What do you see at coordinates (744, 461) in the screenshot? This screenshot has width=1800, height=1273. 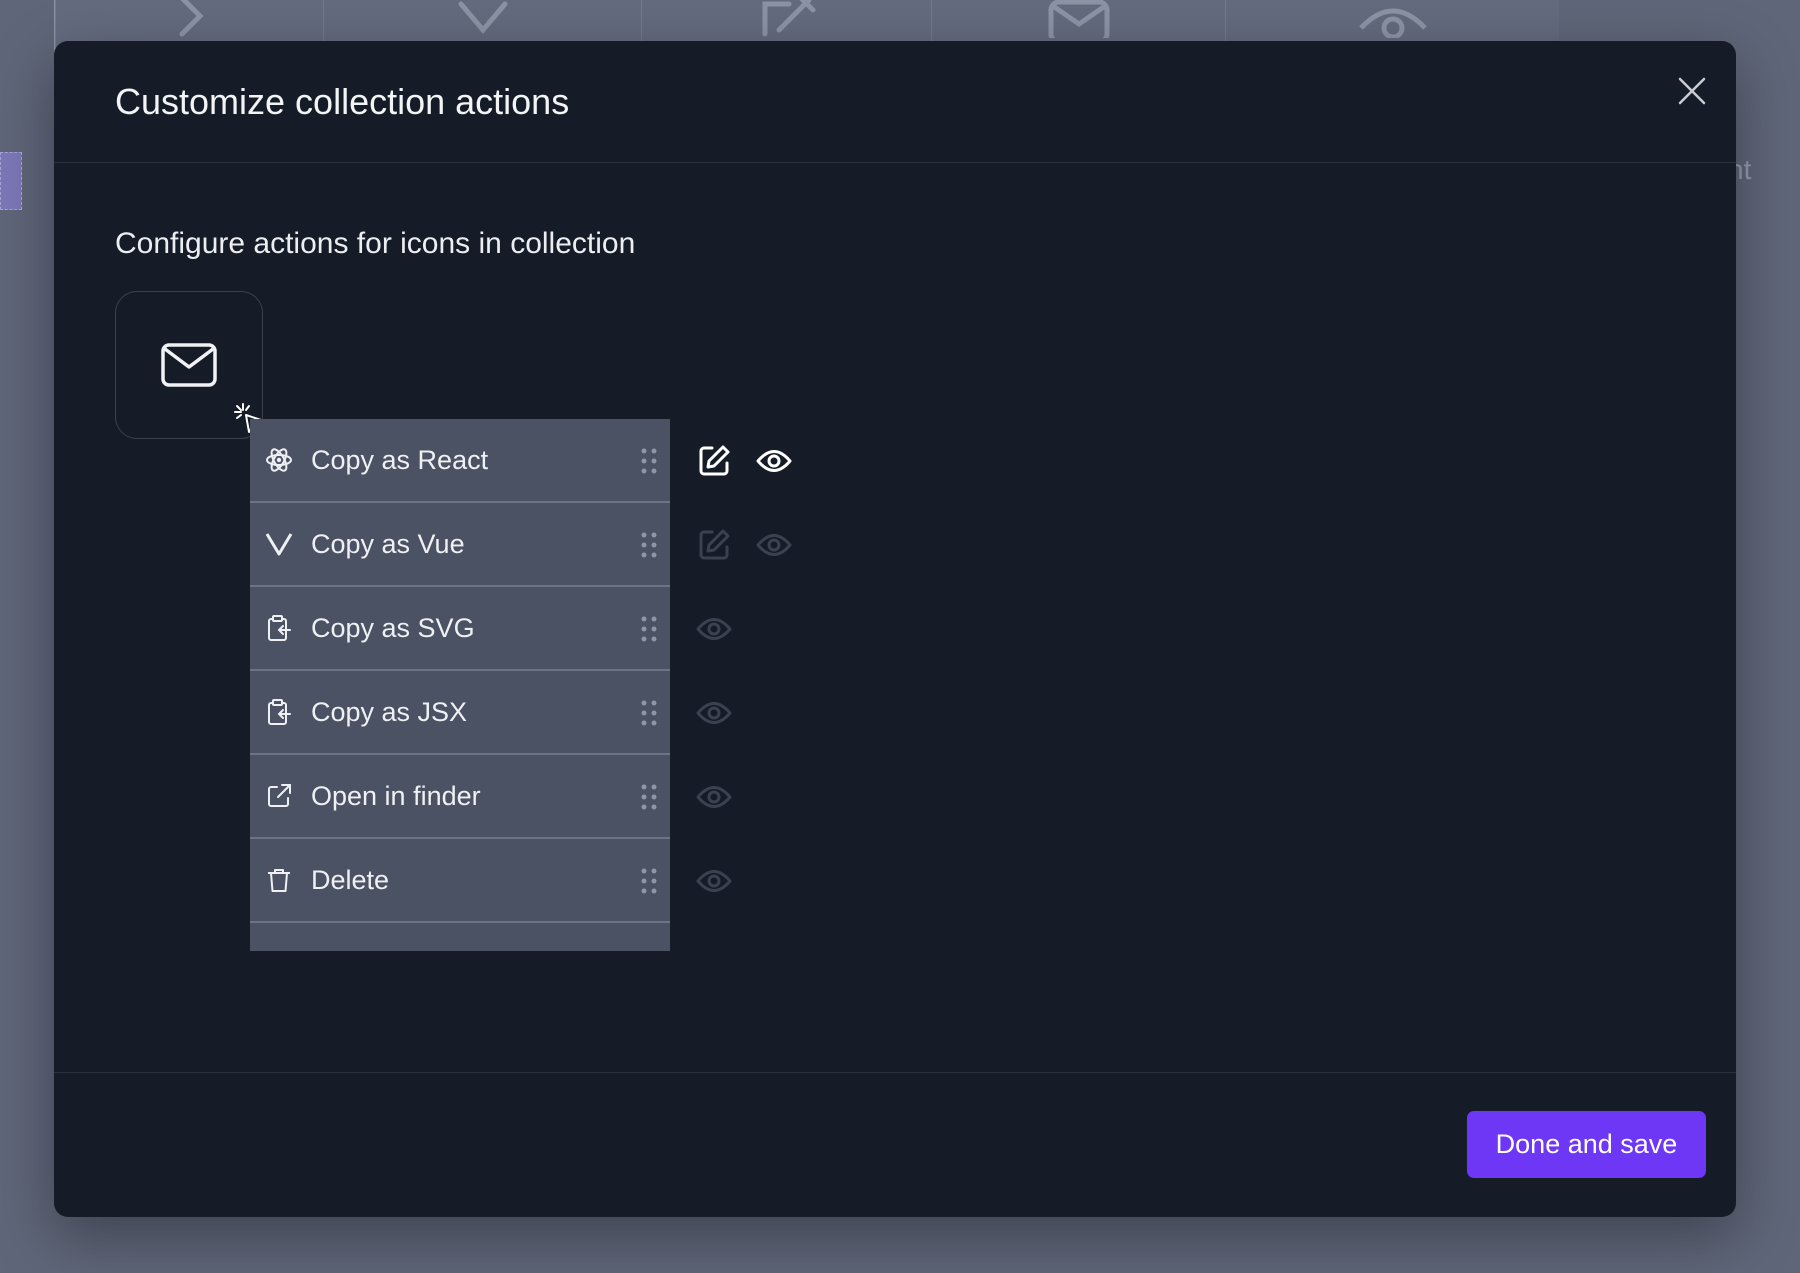 I see `row-actions-react` at bounding box center [744, 461].